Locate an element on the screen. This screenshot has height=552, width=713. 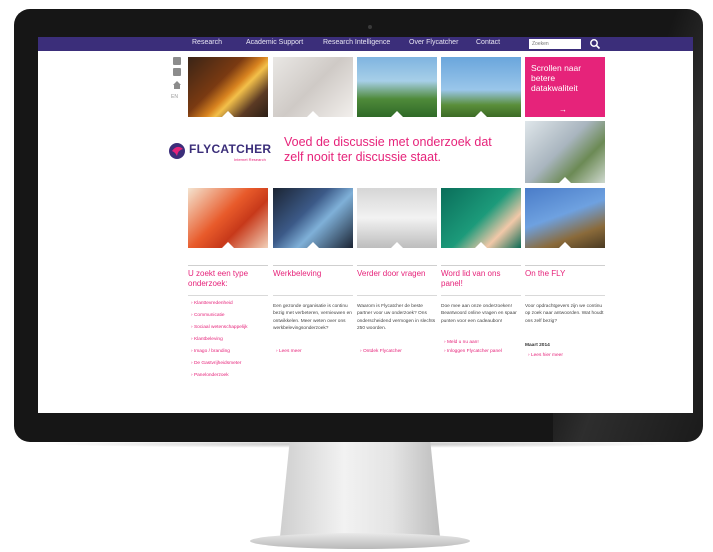
list-item: › Communicatie is located at coordinates (208, 315).